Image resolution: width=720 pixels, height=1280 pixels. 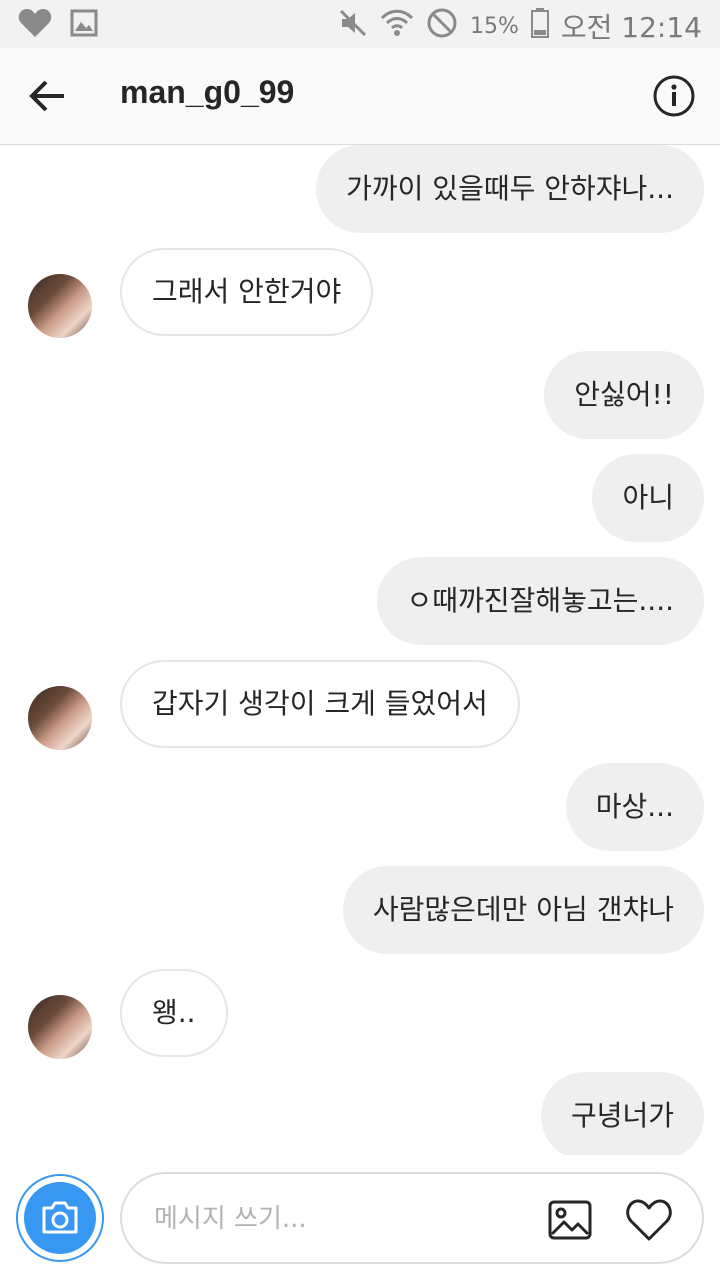 I want to click on message-input-container, so click(x=412, y=1218).